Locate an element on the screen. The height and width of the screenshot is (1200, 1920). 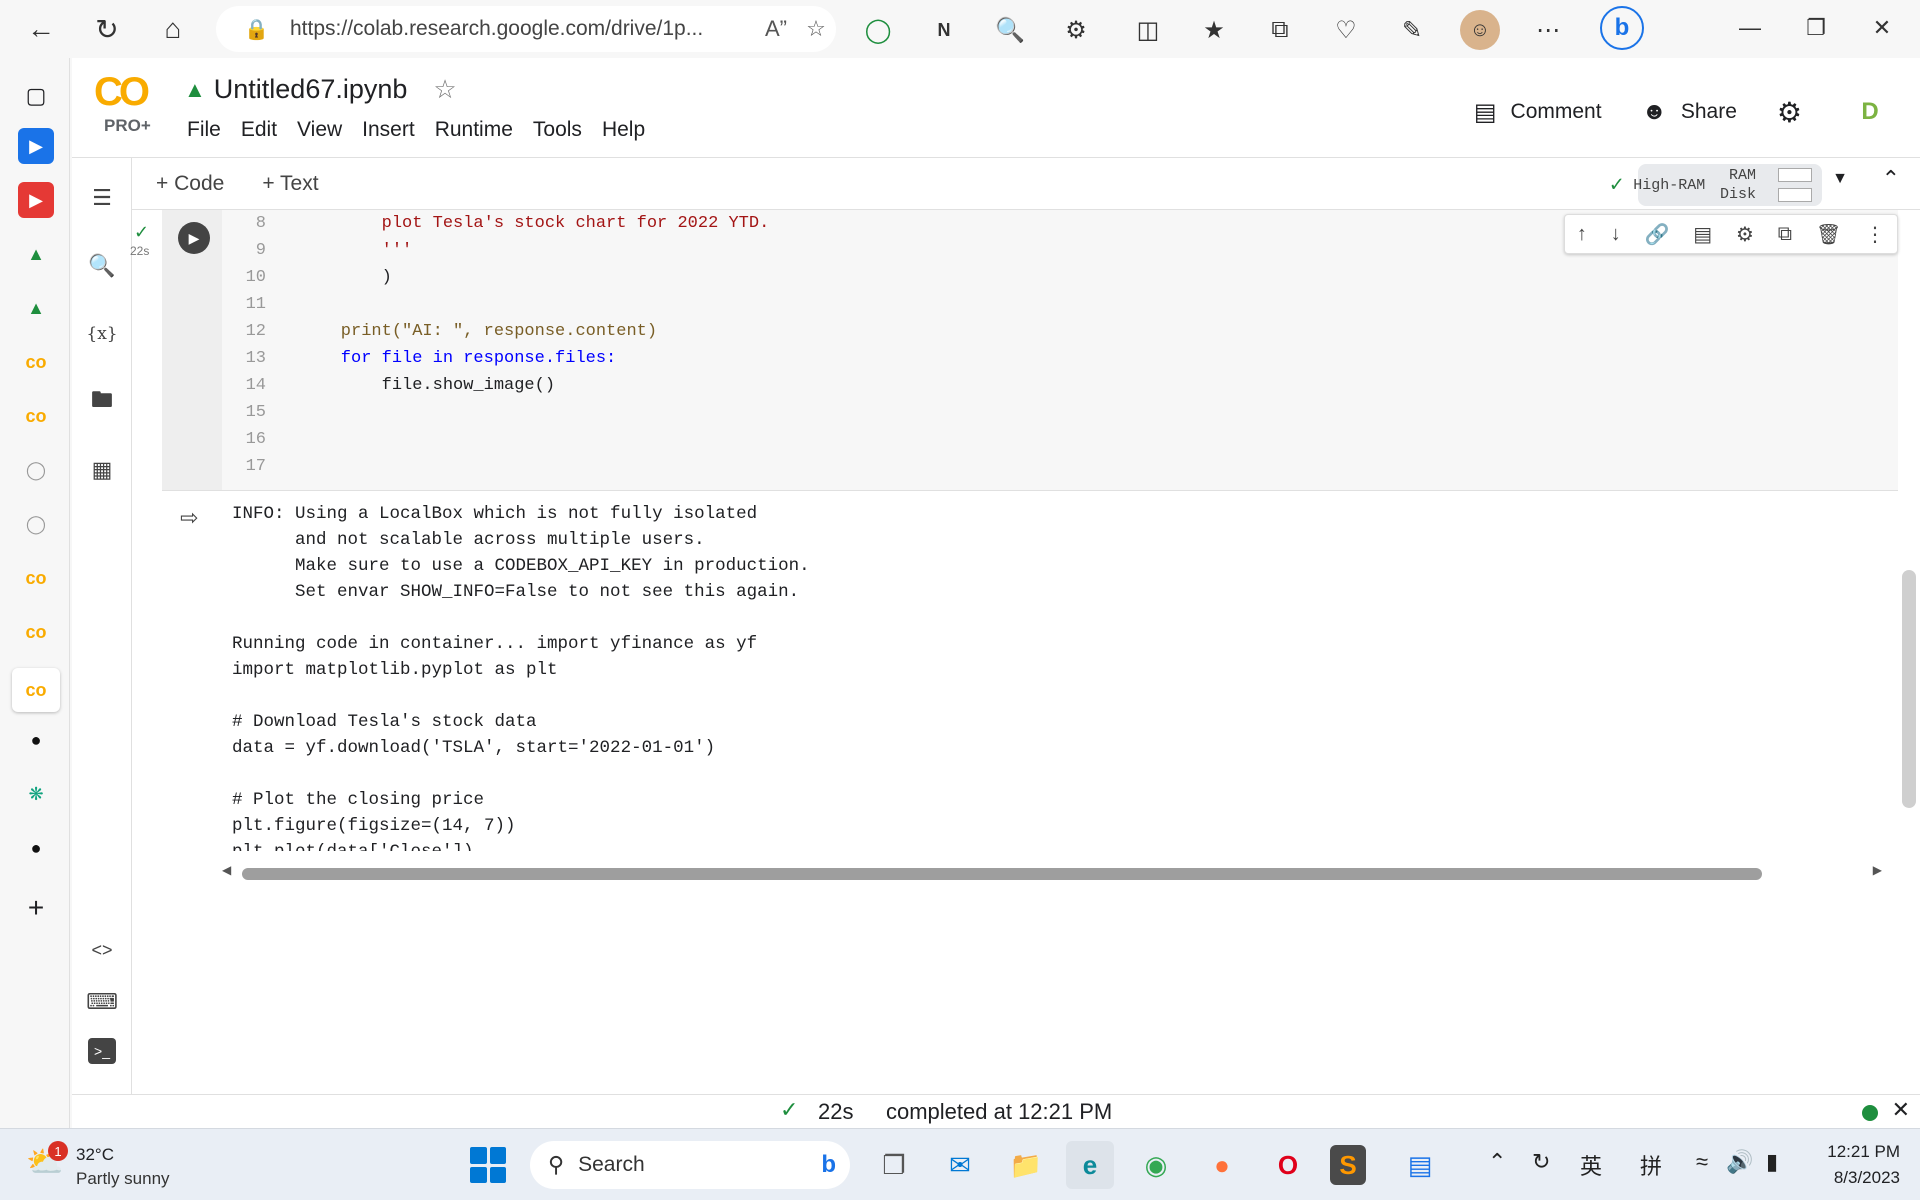
minimize-icon: — is located at coordinates (1750, 28).